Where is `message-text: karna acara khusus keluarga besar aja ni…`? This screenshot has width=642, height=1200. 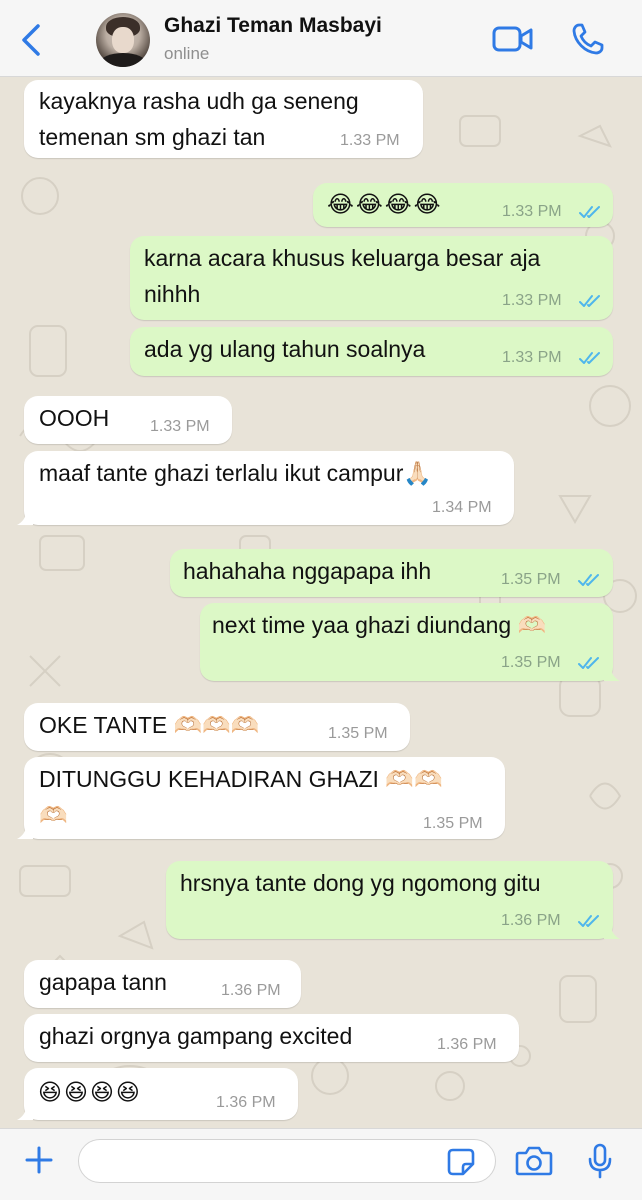
message-text: karna acara khusus keluarga besar aja ni… is located at coordinates (342, 276).